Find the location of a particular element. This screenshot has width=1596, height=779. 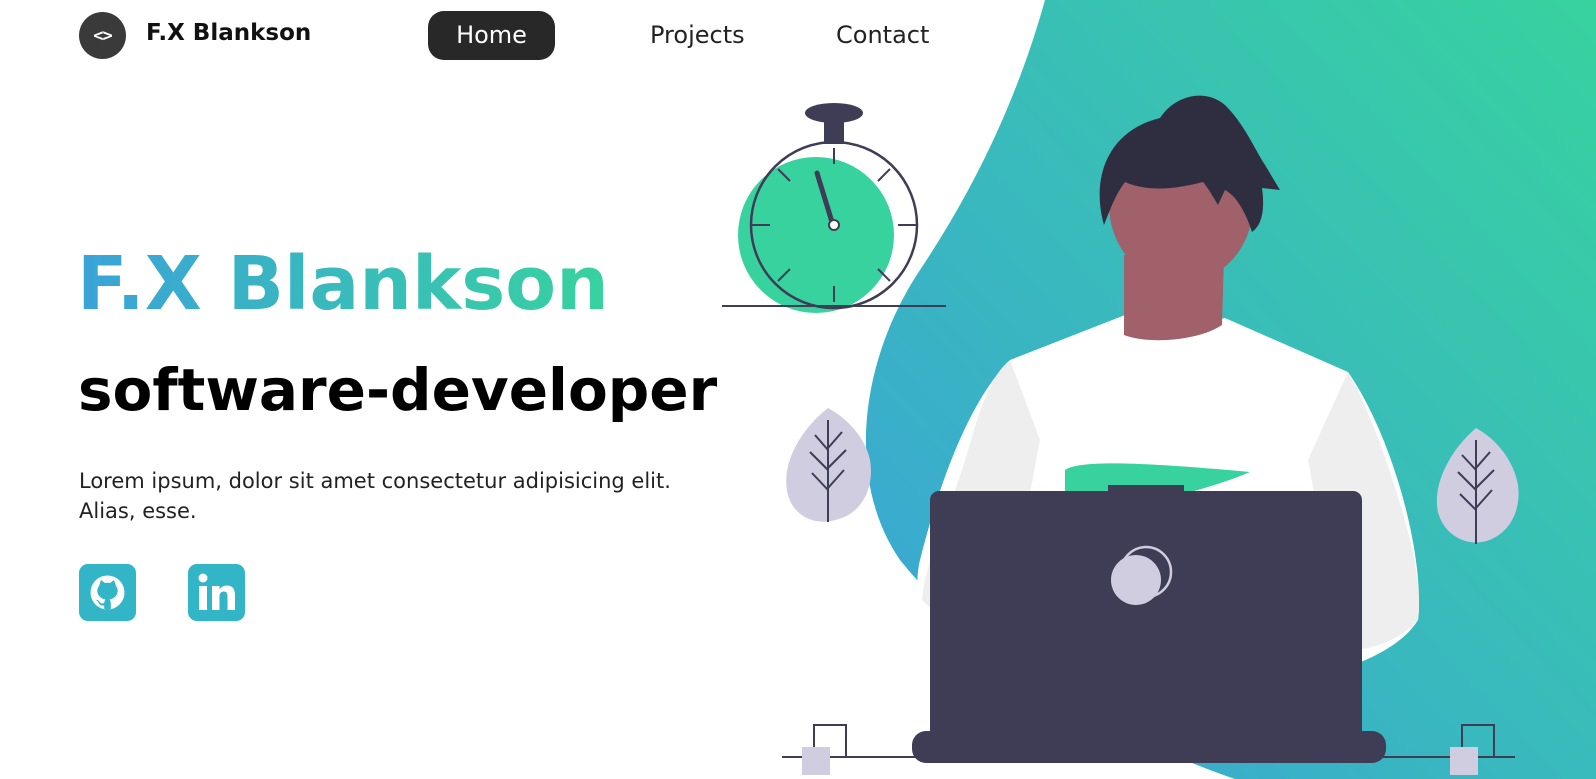

logo-code-icon: <> is located at coordinates (102, 35).